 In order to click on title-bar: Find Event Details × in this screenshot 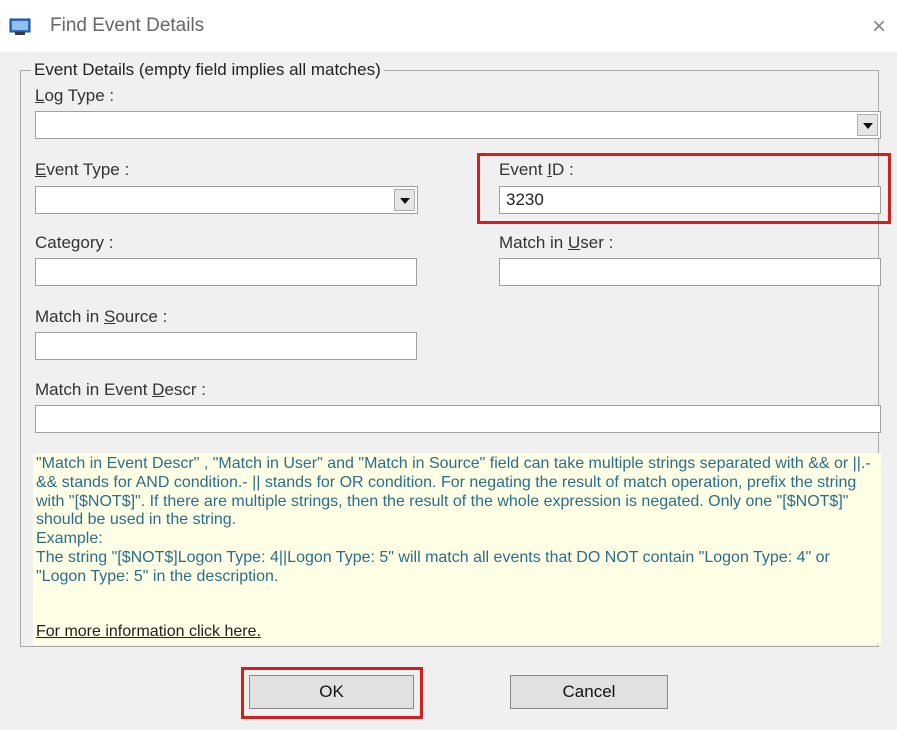, I will do `click(448, 26)`.